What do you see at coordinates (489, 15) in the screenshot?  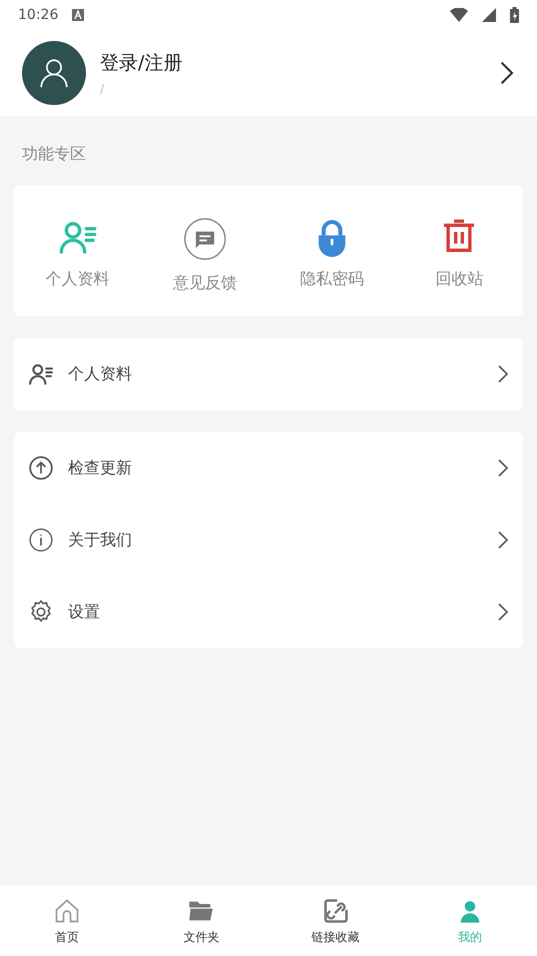 I see `signal-icon` at bounding box center [489, 15].